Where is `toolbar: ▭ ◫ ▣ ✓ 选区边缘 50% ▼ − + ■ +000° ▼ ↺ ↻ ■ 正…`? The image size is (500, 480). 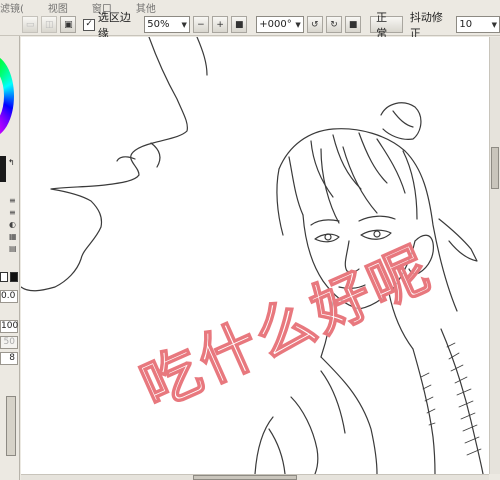
toolbar: ▭ ◫ ▣ ✓ 选区边缘 50% ▼ − + ■ +000° ▼ ↺ ↻ ■ 正… is located at coordinates (250, 25).